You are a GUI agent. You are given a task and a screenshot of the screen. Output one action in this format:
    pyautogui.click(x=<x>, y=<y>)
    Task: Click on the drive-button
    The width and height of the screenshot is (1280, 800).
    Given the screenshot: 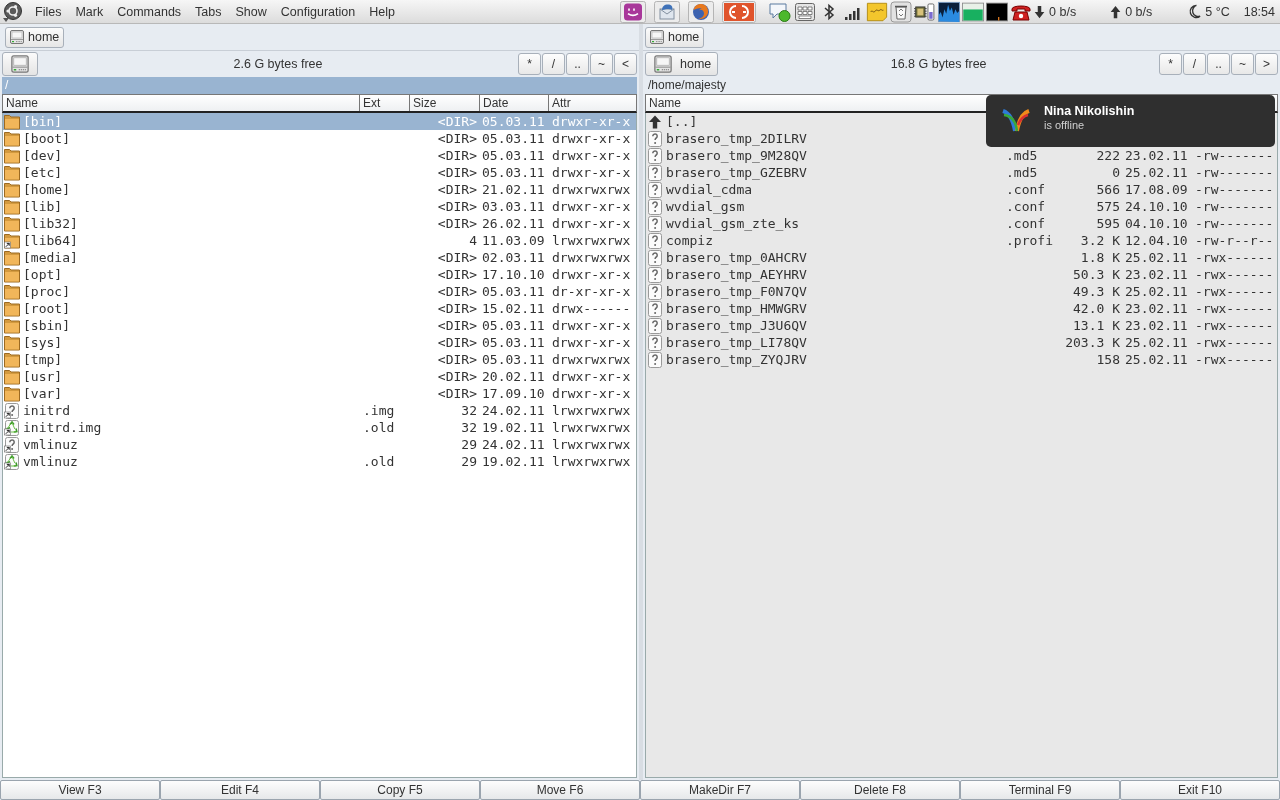 What is the action you would take?
    pyautogui.click(x=20, y=64)
    